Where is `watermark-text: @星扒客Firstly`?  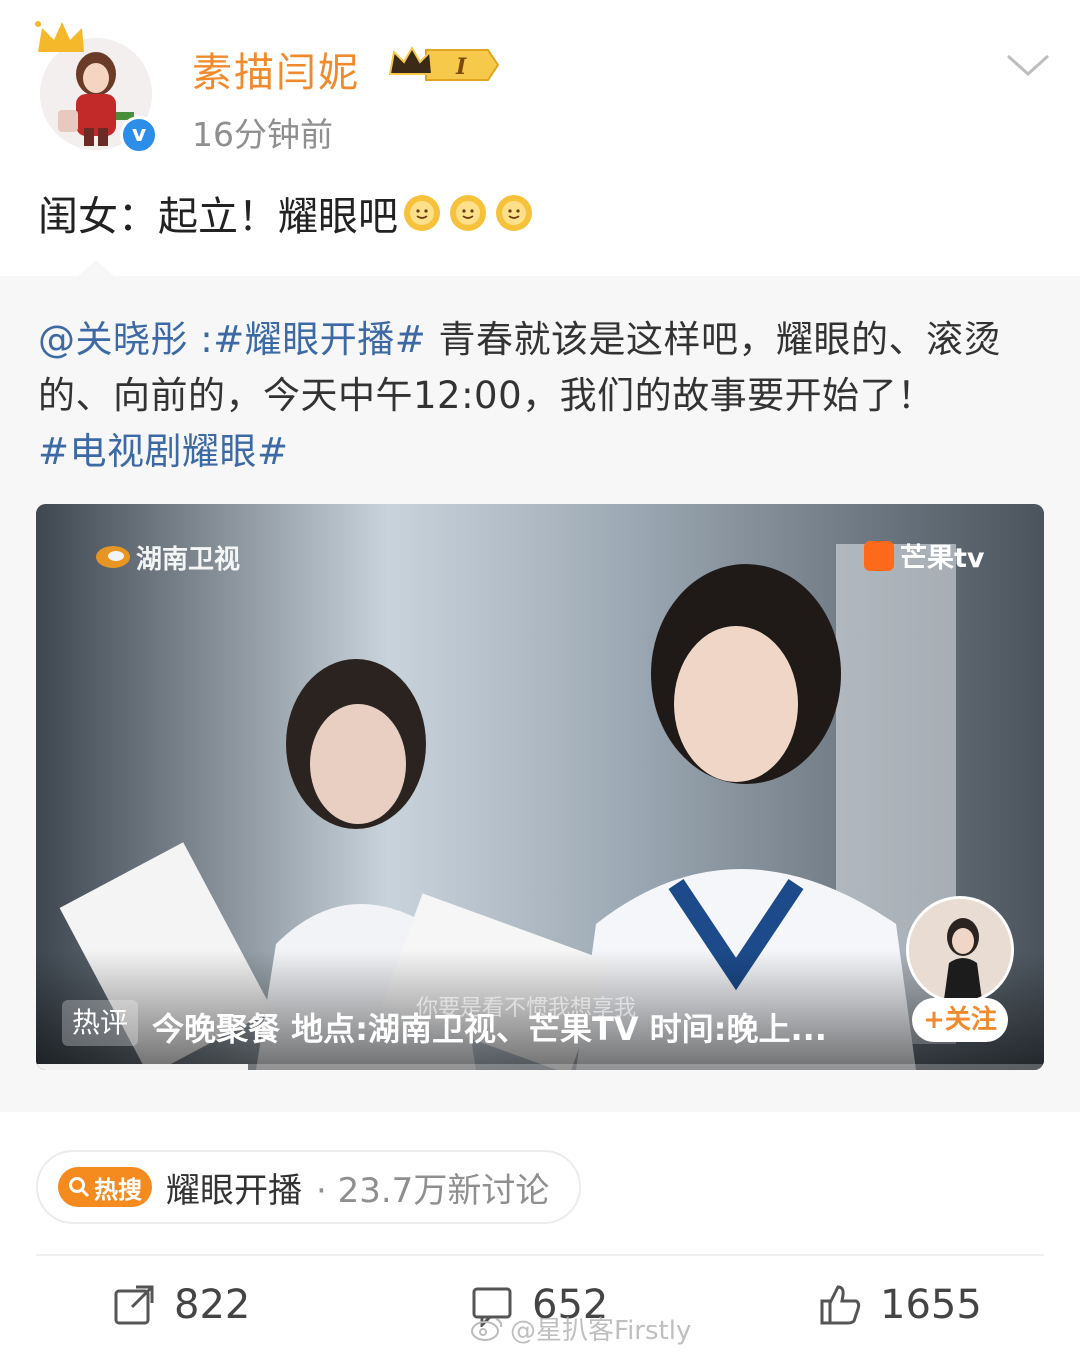 watermark-text: @星扒客Firstly is located at coordinates (601, 1331).